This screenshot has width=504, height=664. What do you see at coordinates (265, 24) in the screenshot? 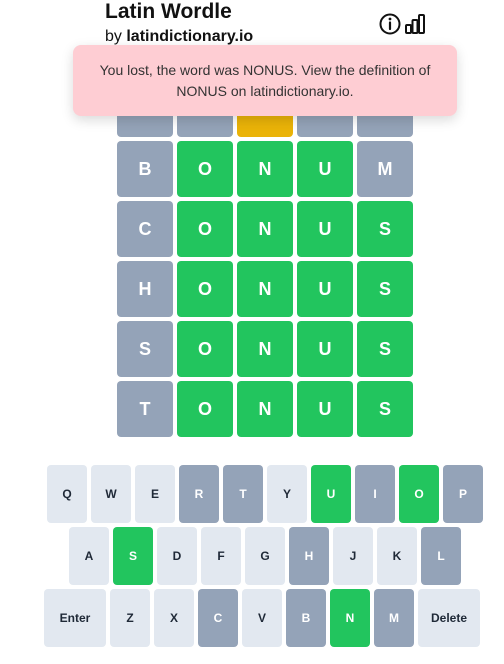
I see `header: Latin Wordle by latindictionary.io` at bounding box center [265, 24].